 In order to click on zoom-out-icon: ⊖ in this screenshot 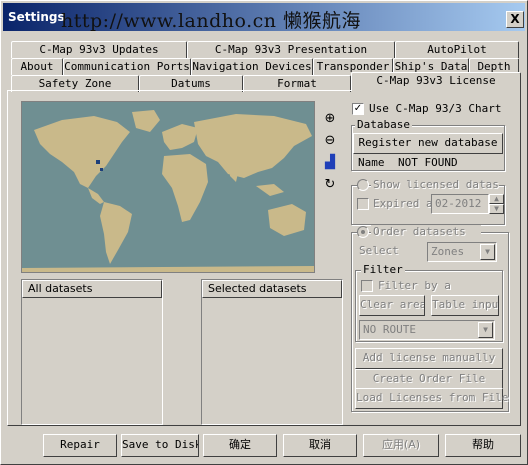, I will do `click(330, 142)`.